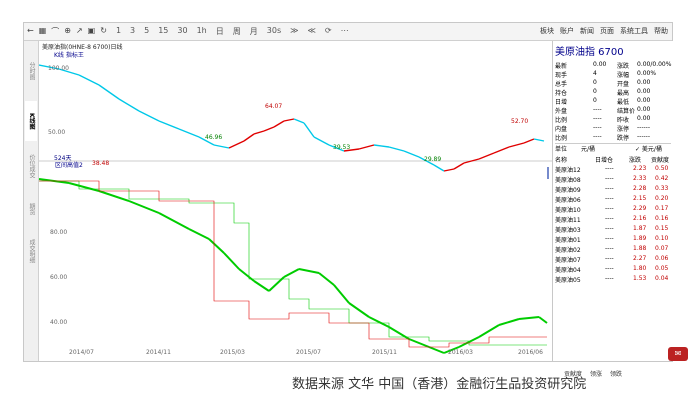  Describe the element at coordinates (613, 209) in the screenshot. I see `table-row: 美原油10 ---- 2.29 0.17` at that location.